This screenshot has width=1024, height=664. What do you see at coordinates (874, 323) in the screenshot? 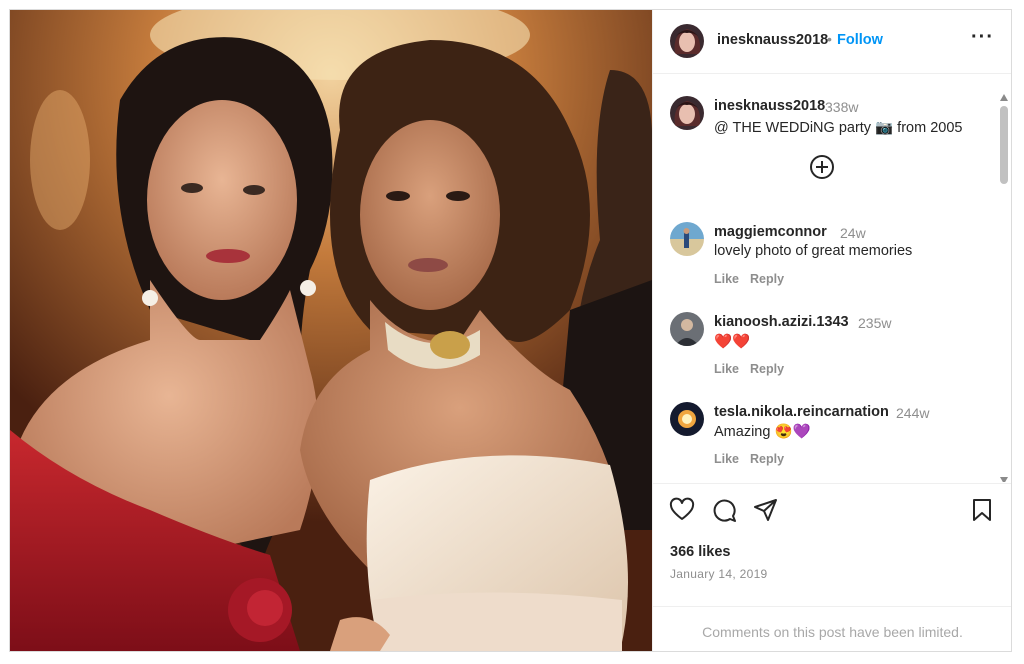
I see `comment-time: 235w` at bounding box center [874, 323].